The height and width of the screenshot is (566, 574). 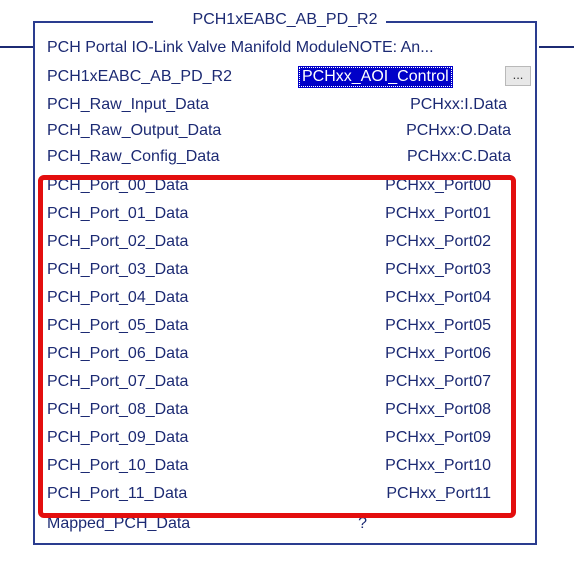 What do you see at coordinates (556, 47) in the screenshot?
I see `rung-wire-right` at bounding box center [556, 47].